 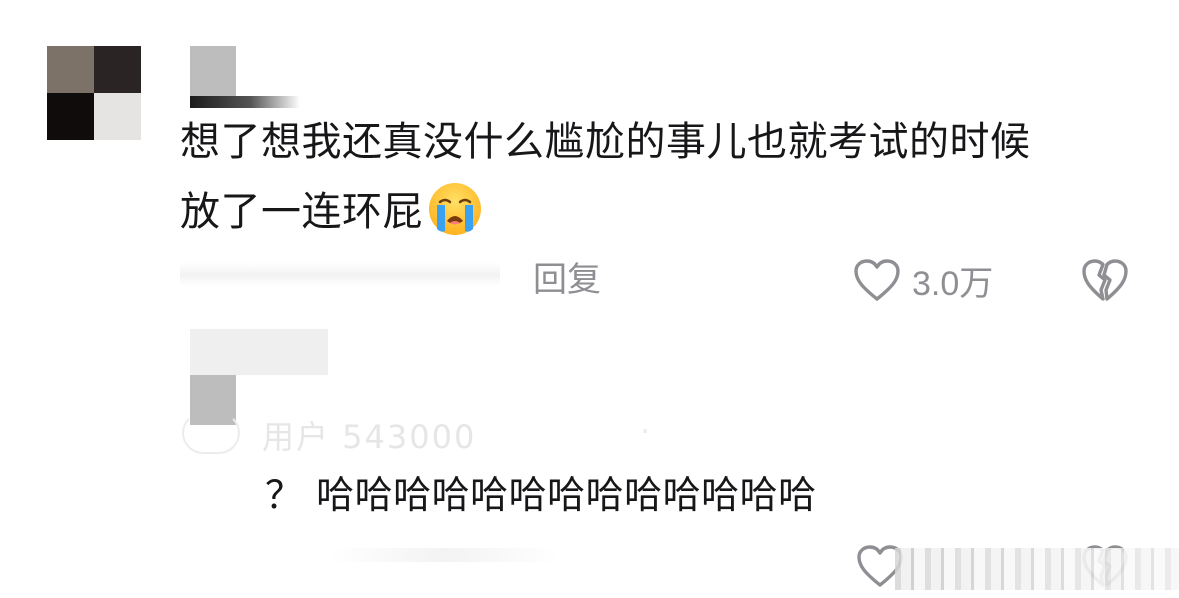 I want to click on loudly-crying-face-icon, so click(x=455, y=209).